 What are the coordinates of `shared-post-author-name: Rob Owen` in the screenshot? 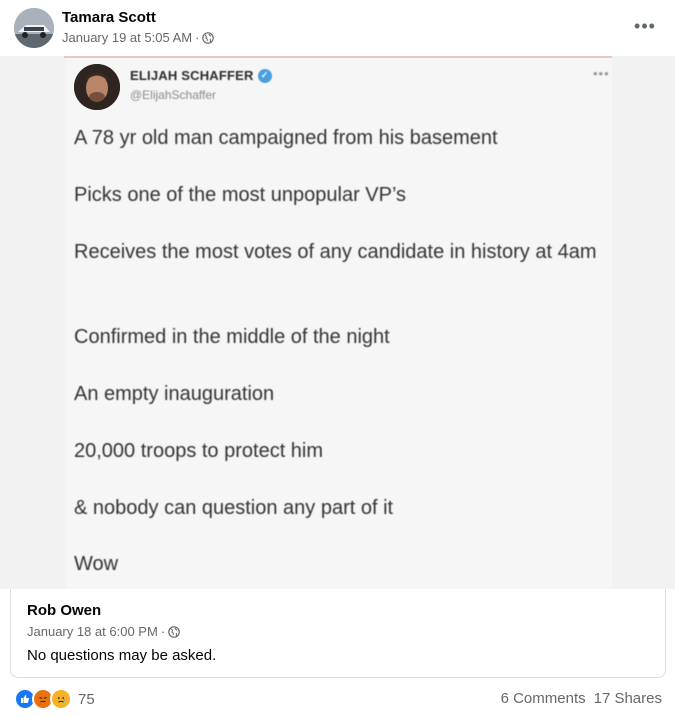 It's located at (64, 610).